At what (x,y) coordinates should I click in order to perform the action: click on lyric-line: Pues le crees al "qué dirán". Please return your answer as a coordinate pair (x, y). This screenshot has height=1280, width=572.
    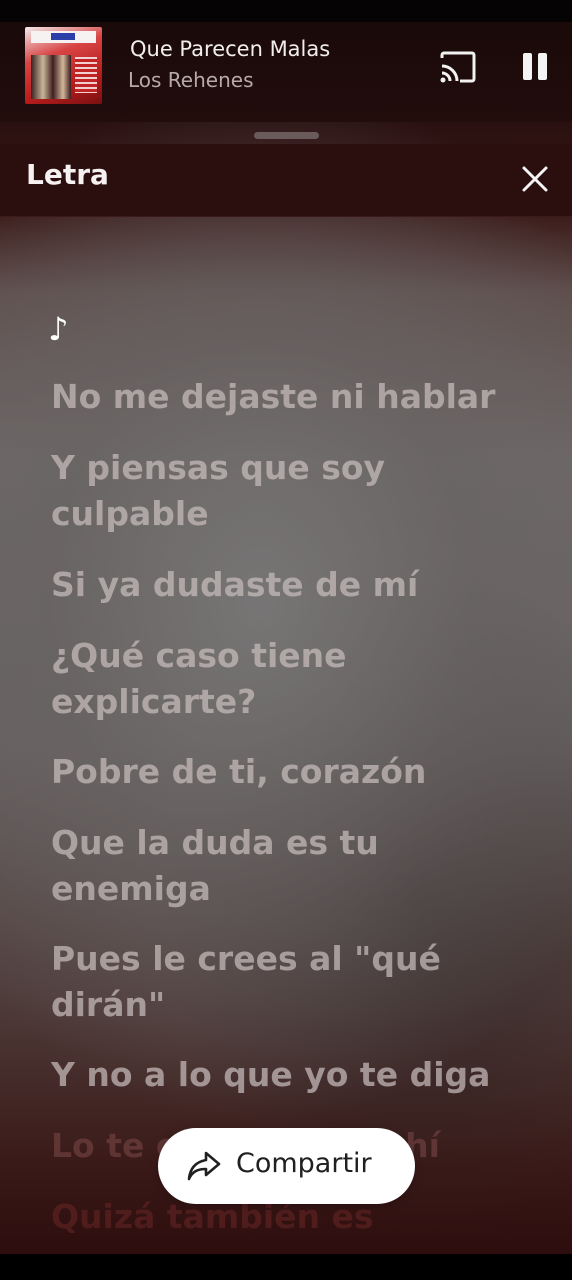
    Looking at the image, I should click on (286, 982).